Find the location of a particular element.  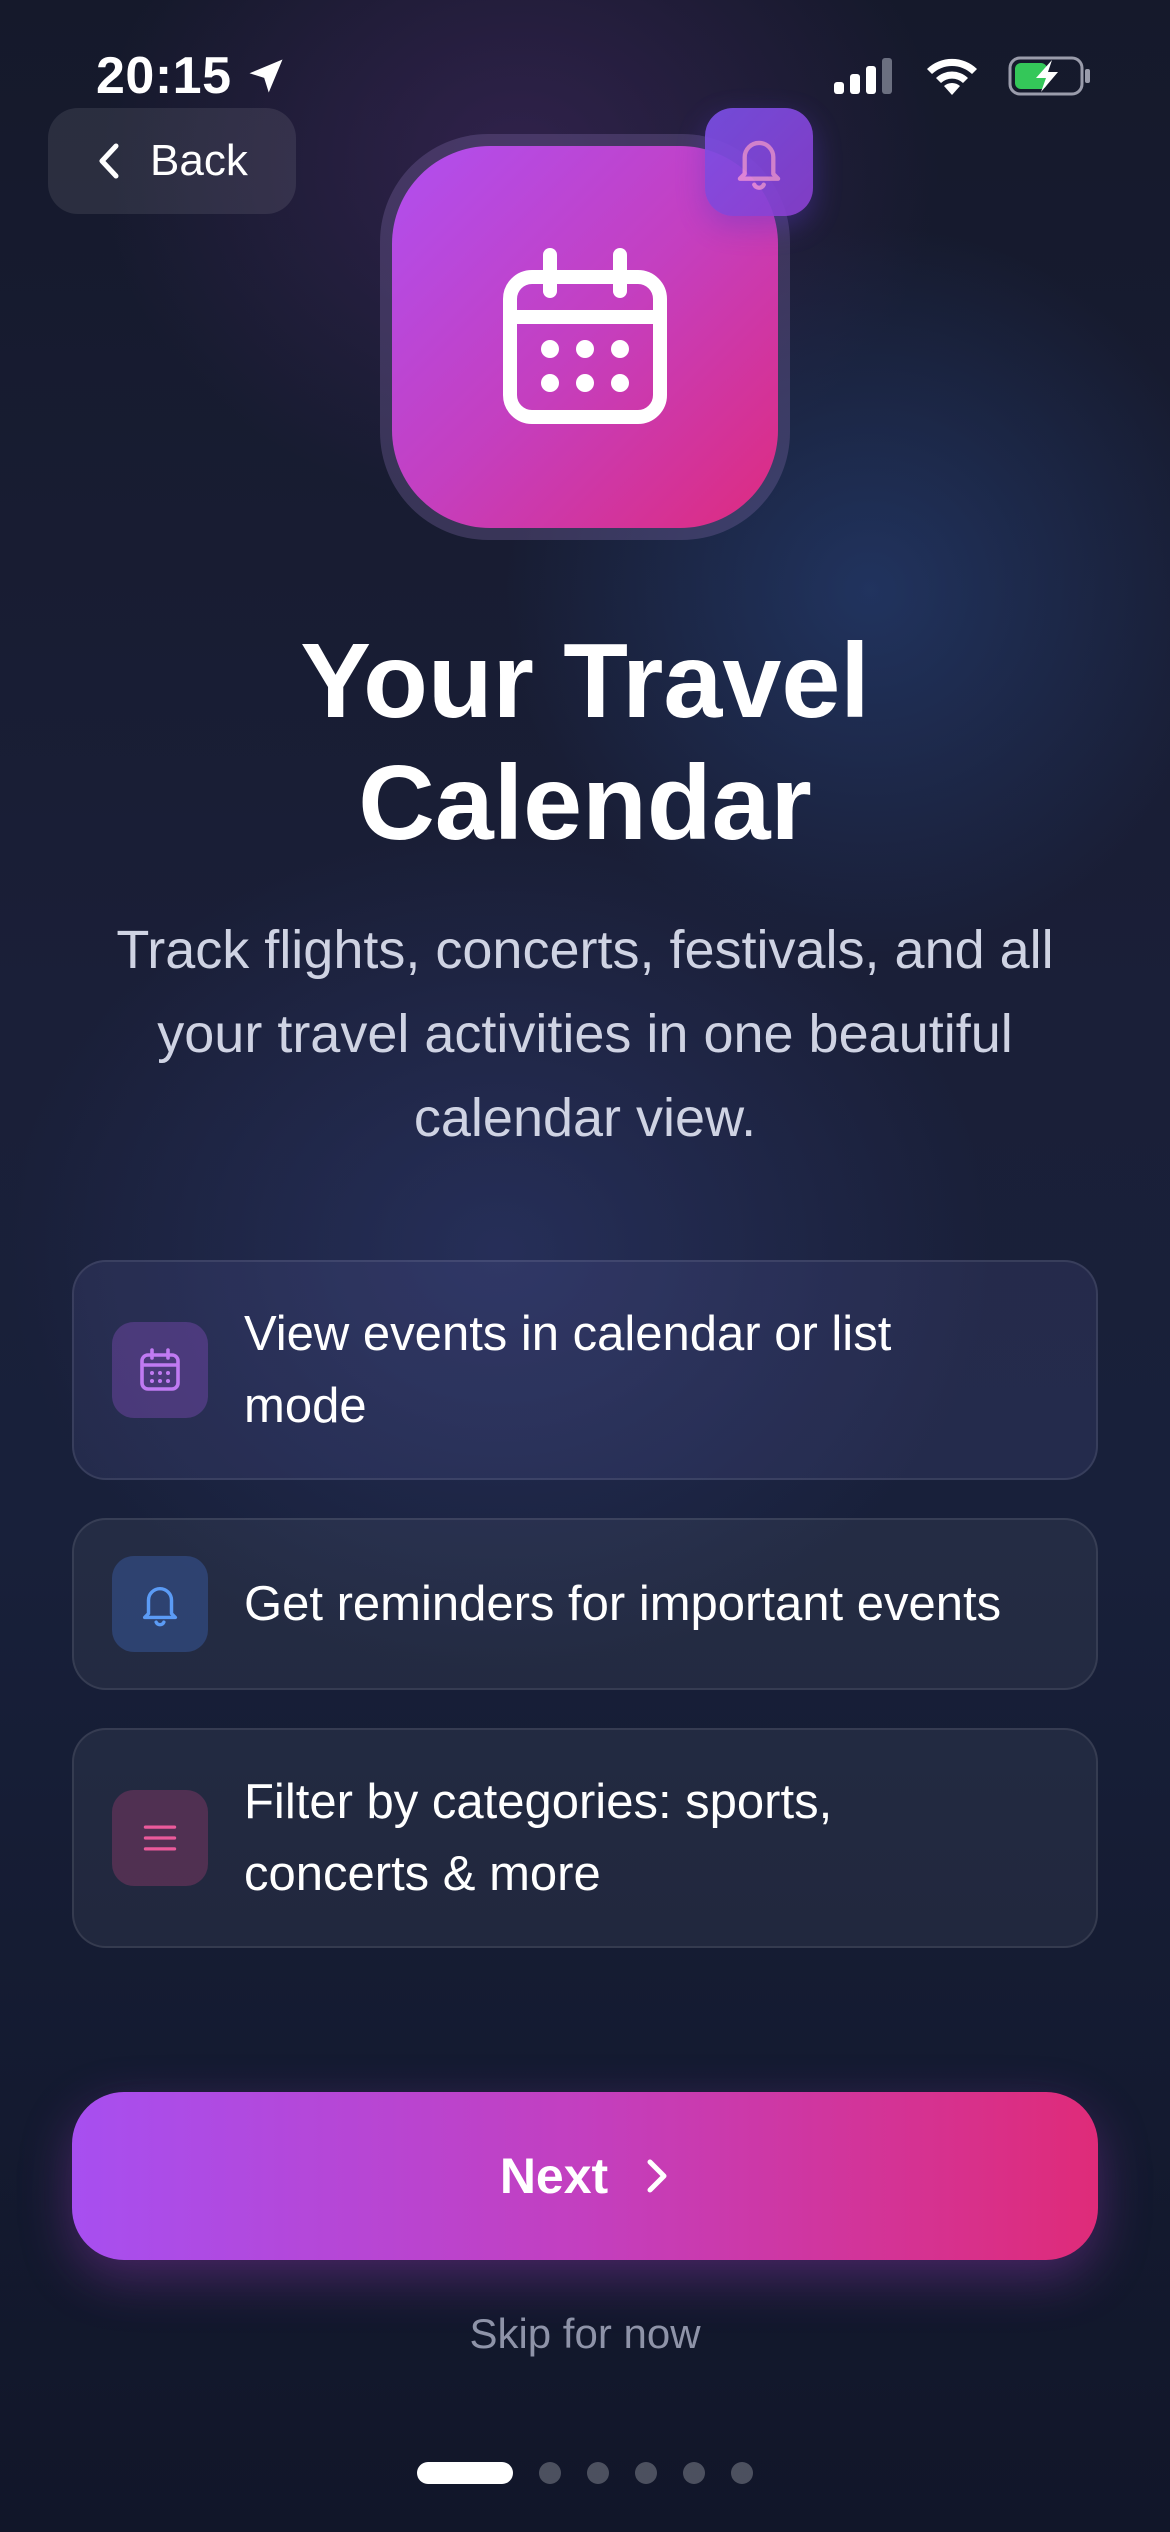

status-bar-indicators is located at coordinates (963, 76).